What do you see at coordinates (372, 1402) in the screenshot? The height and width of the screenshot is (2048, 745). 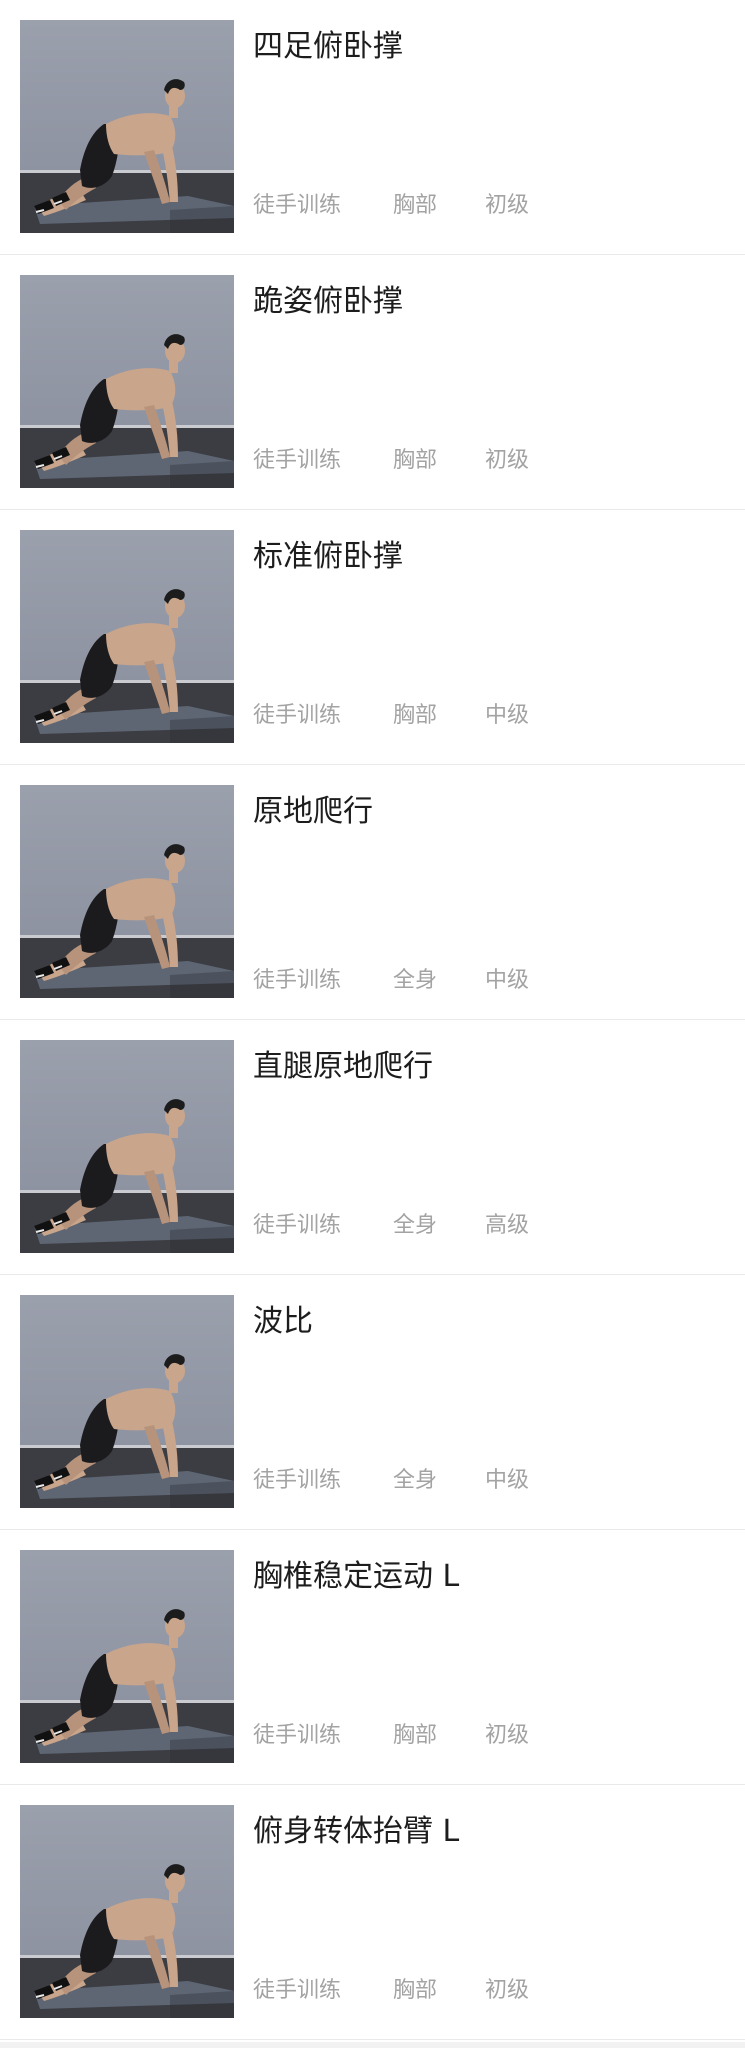 I see `exercise-item: 波比 徒手训练 全身 中级` at bounding box center [372, 1402].